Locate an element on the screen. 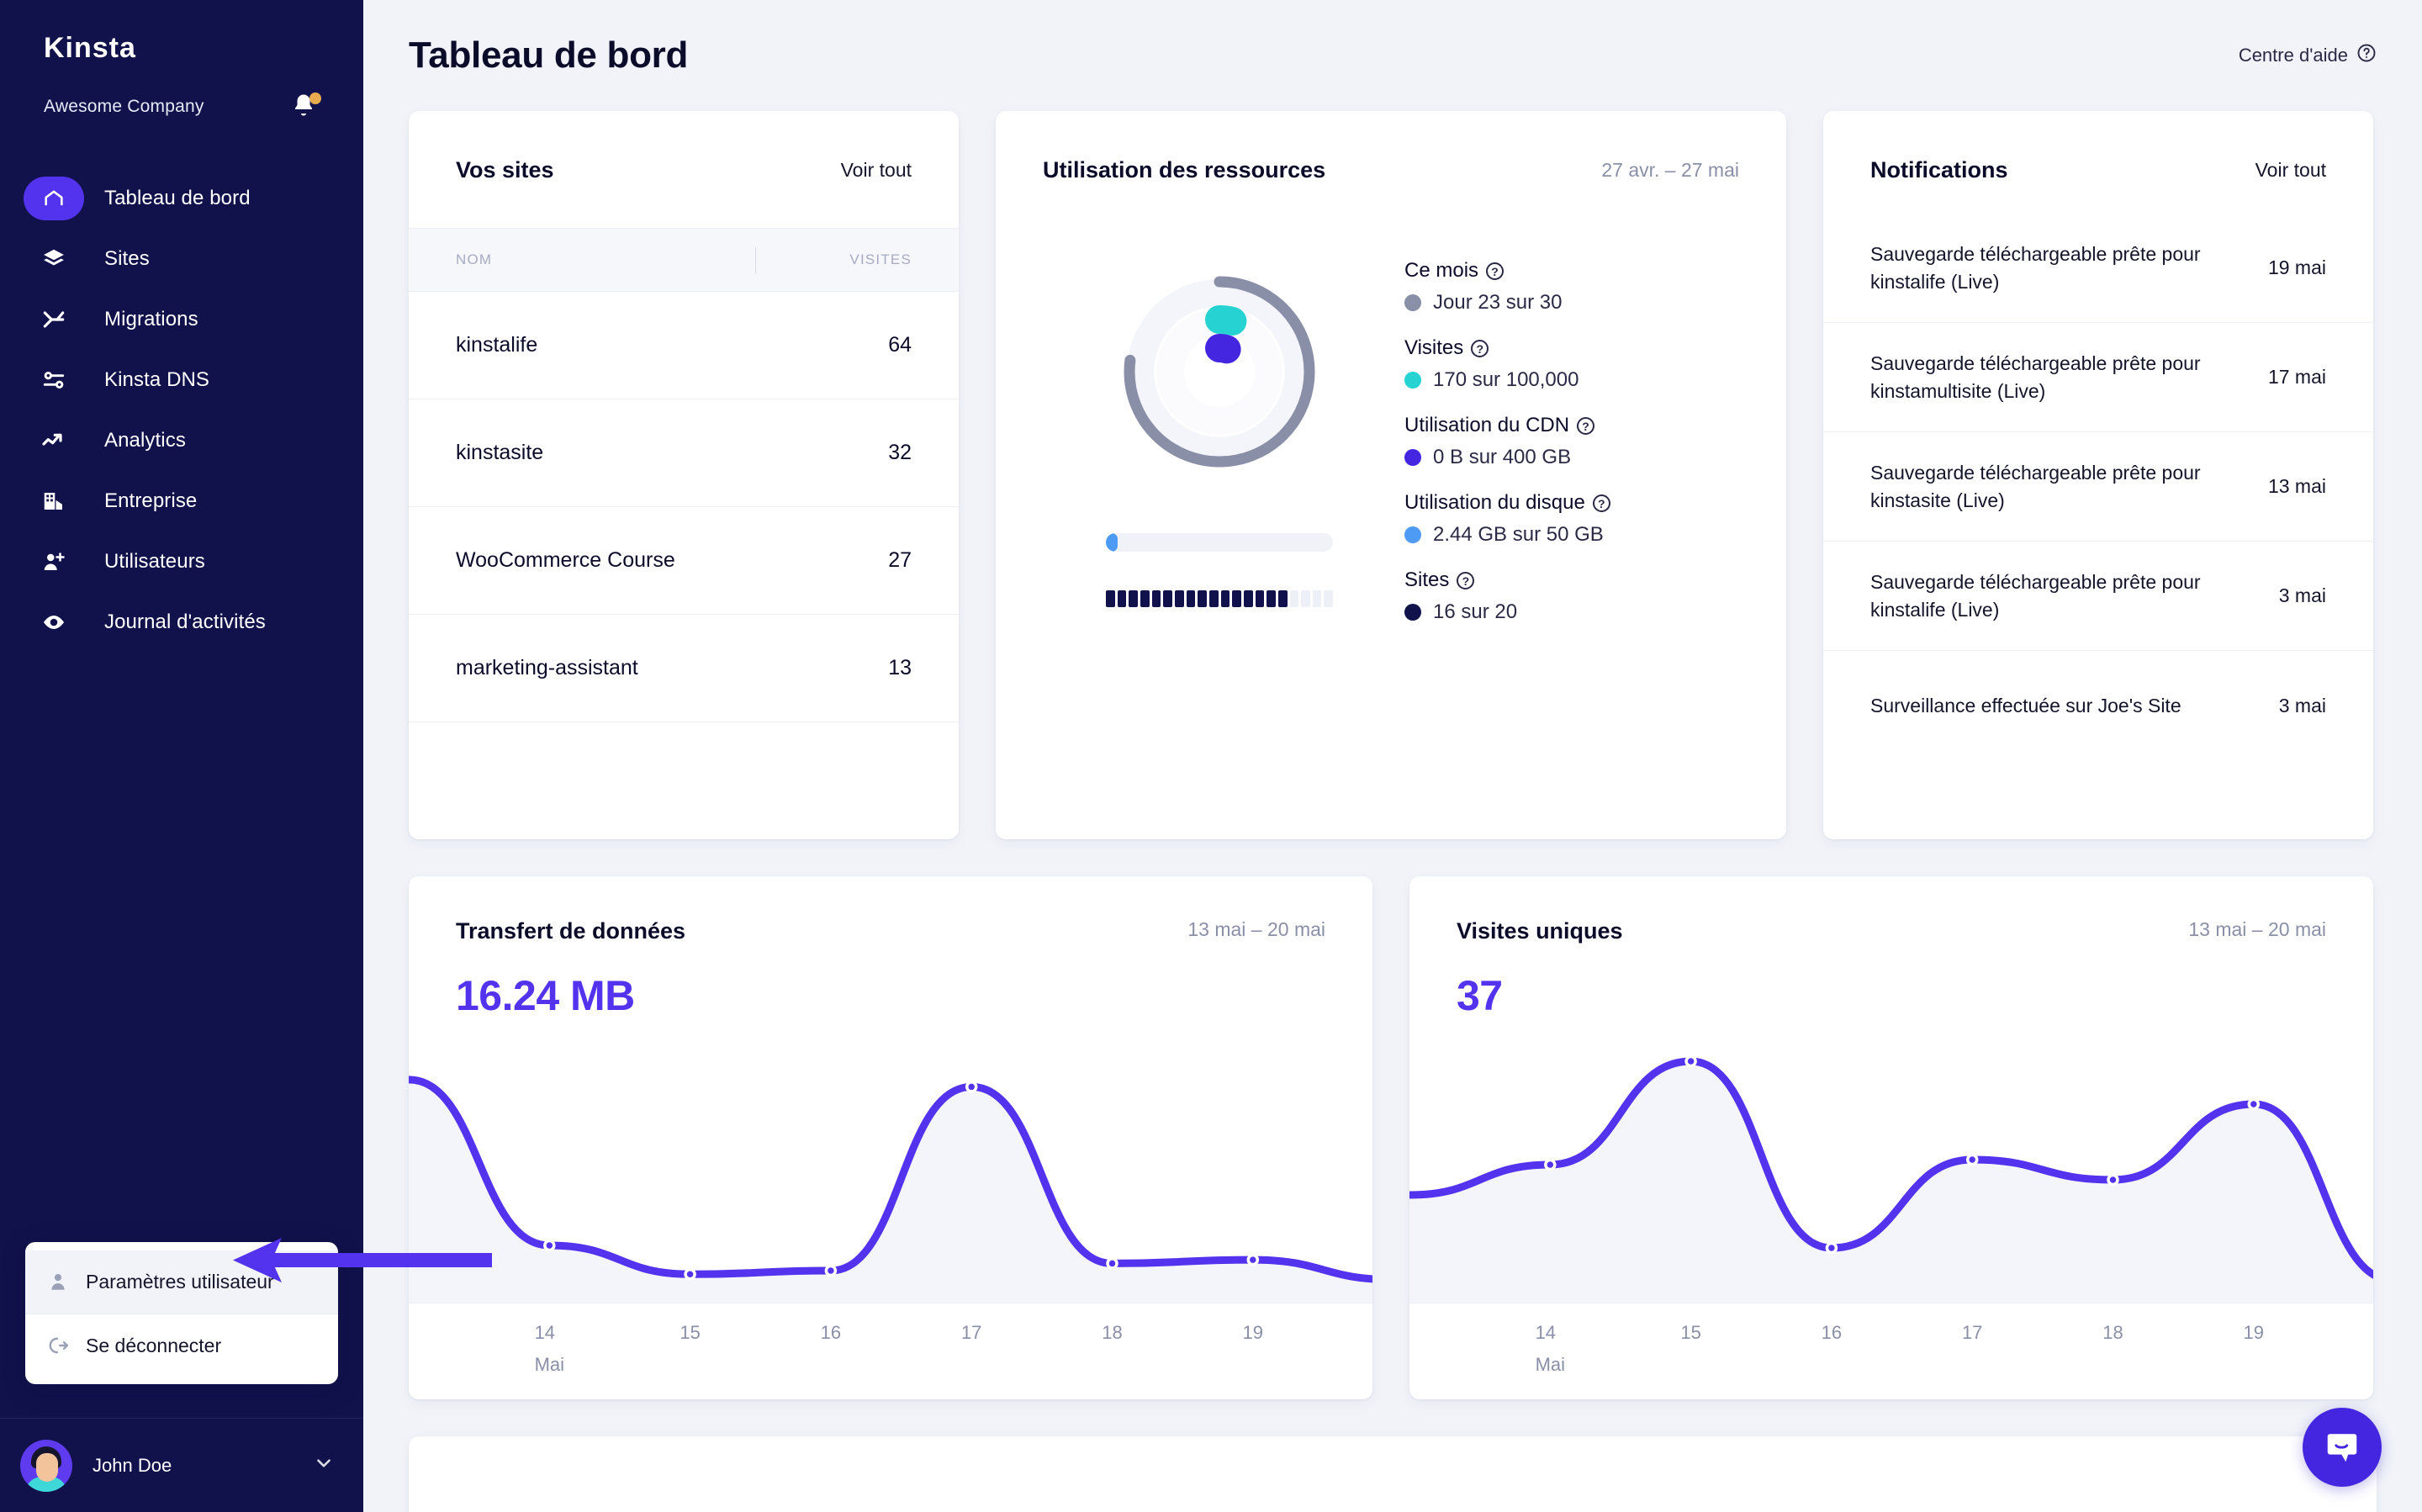 The height and width of the screenshot is (1512, 2422). axis-tick-label: 14 Mai is located at coordinates (549, 1348).